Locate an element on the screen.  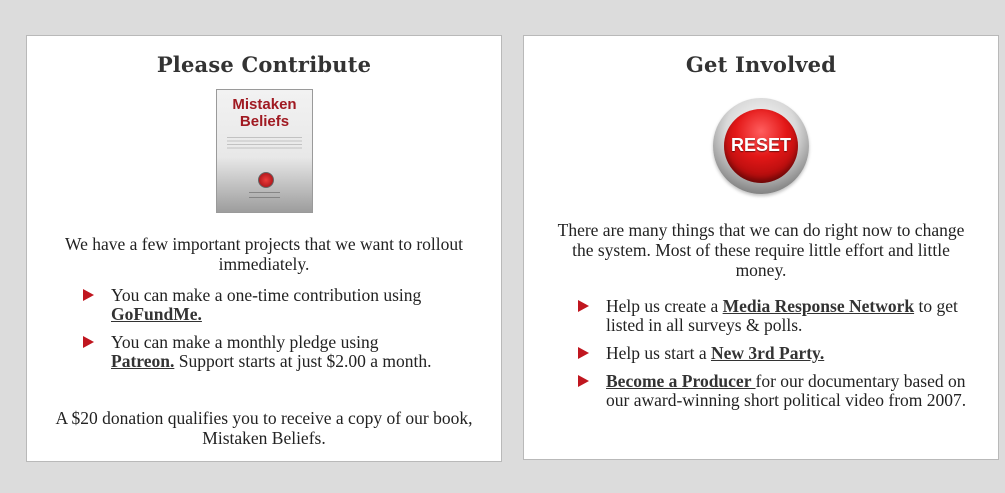
book-reset-icon is located at coordinates (266, 180).